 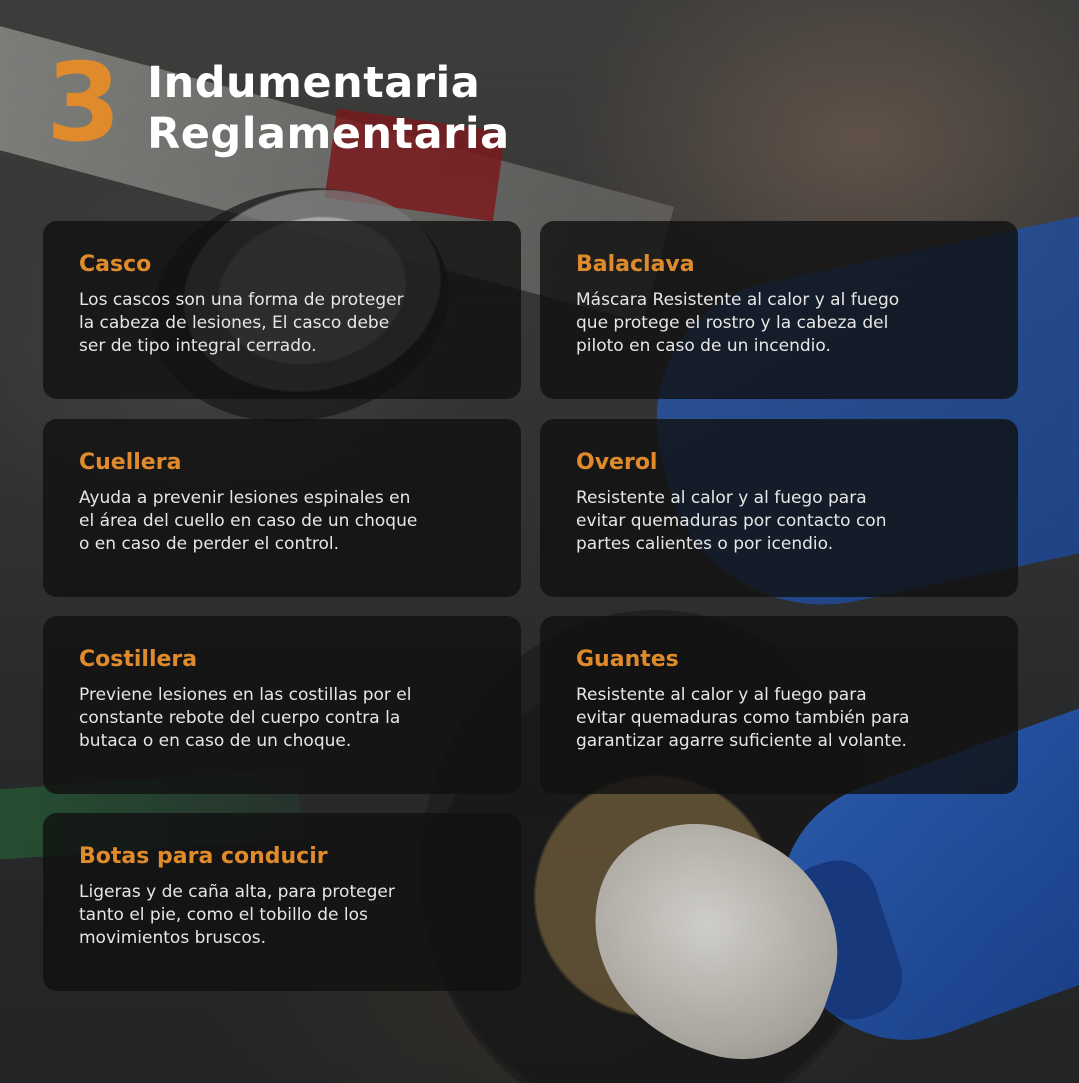 I want to click on section-heading: 3 Indumentaria Reglamentaria, so click(x=278, y=103).